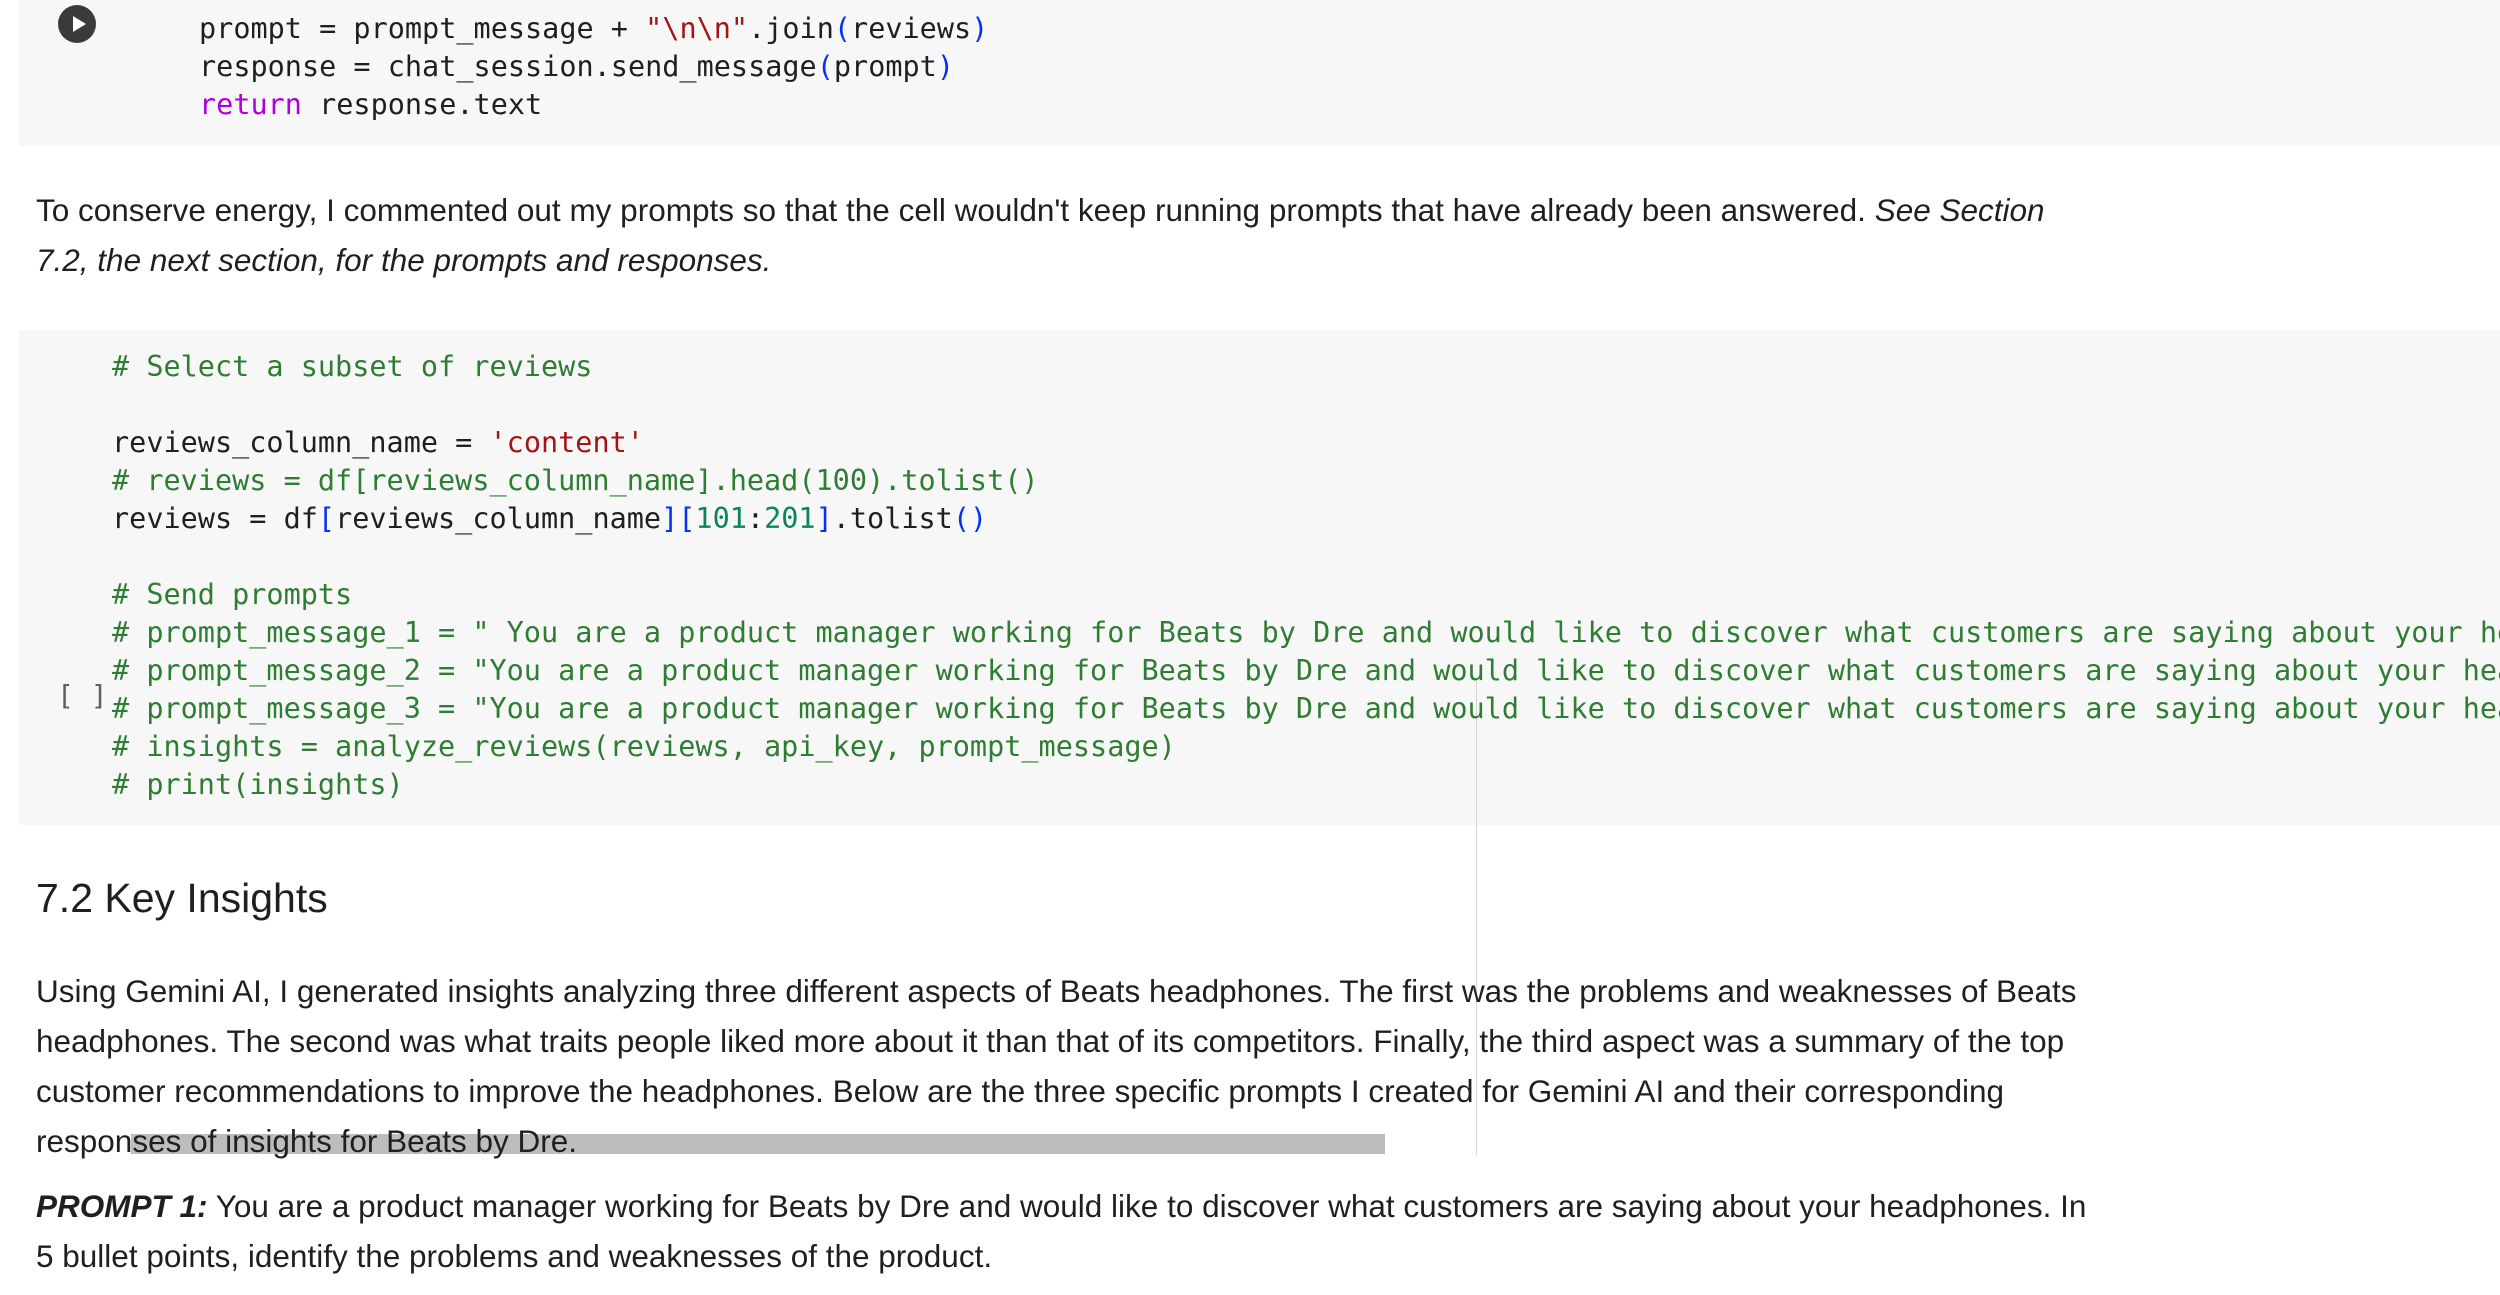  Describe the element at coordinates (77, 24) in the screenshot. I see `run-cell-icon` at that location.